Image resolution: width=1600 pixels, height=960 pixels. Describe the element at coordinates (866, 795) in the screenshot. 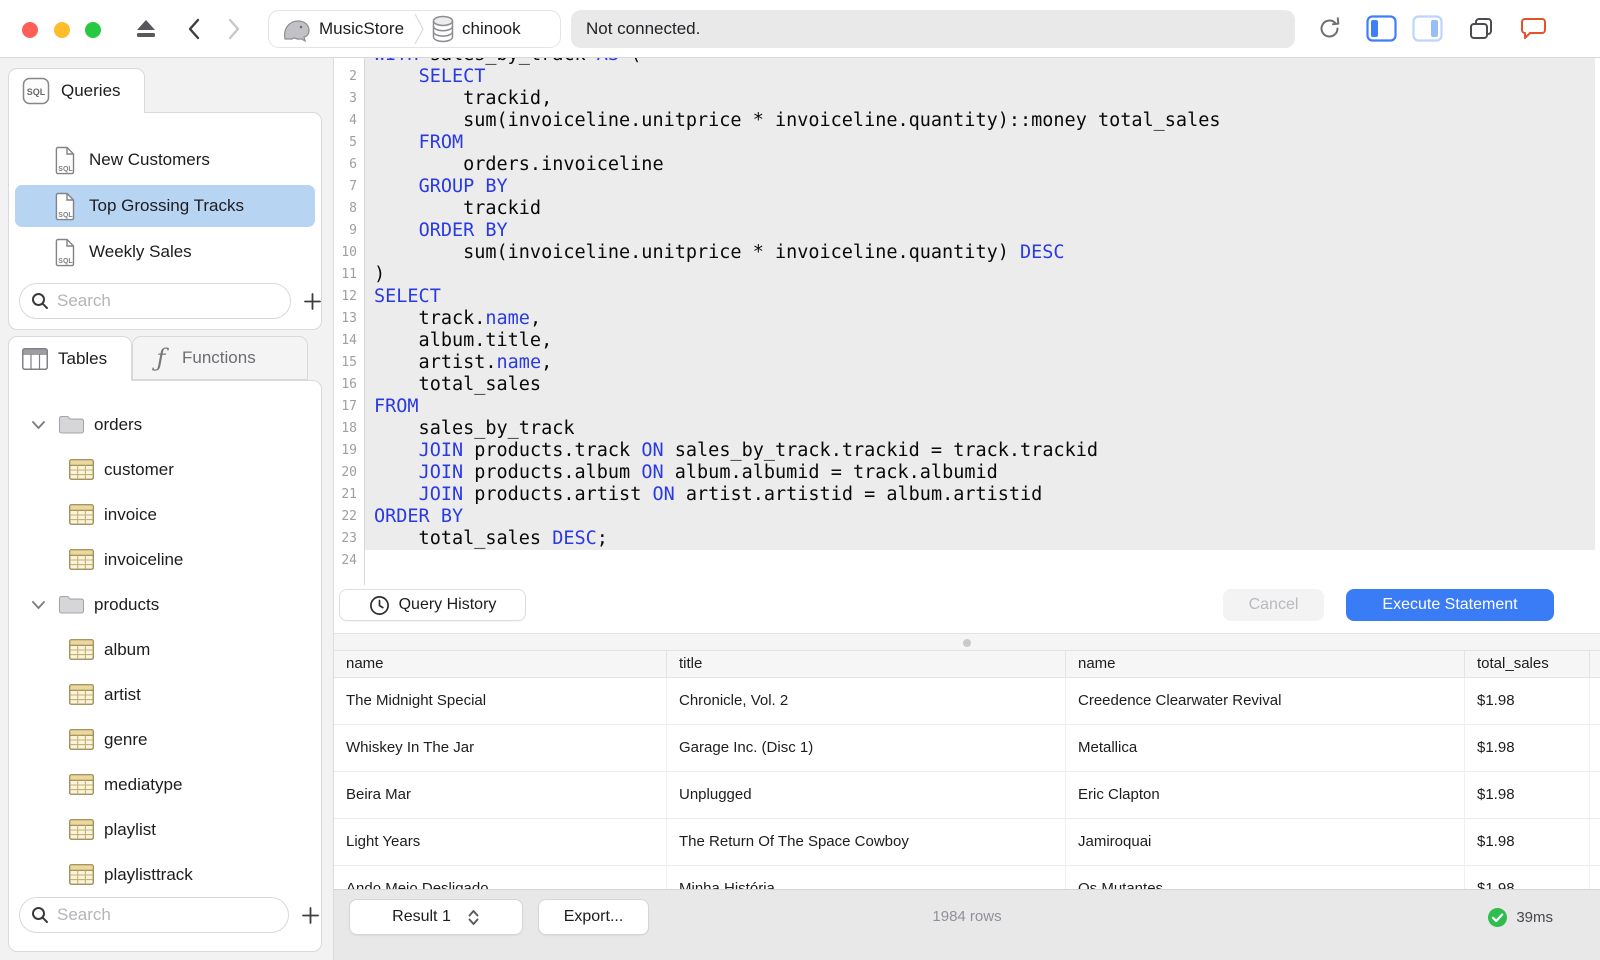

I see `result-cell: Unplugged` at that location.